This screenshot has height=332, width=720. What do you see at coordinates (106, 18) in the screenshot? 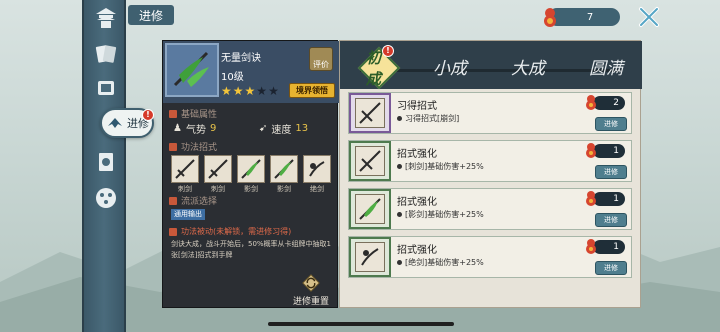
I see `pagoda-icon` at bounding box center [106, 18].